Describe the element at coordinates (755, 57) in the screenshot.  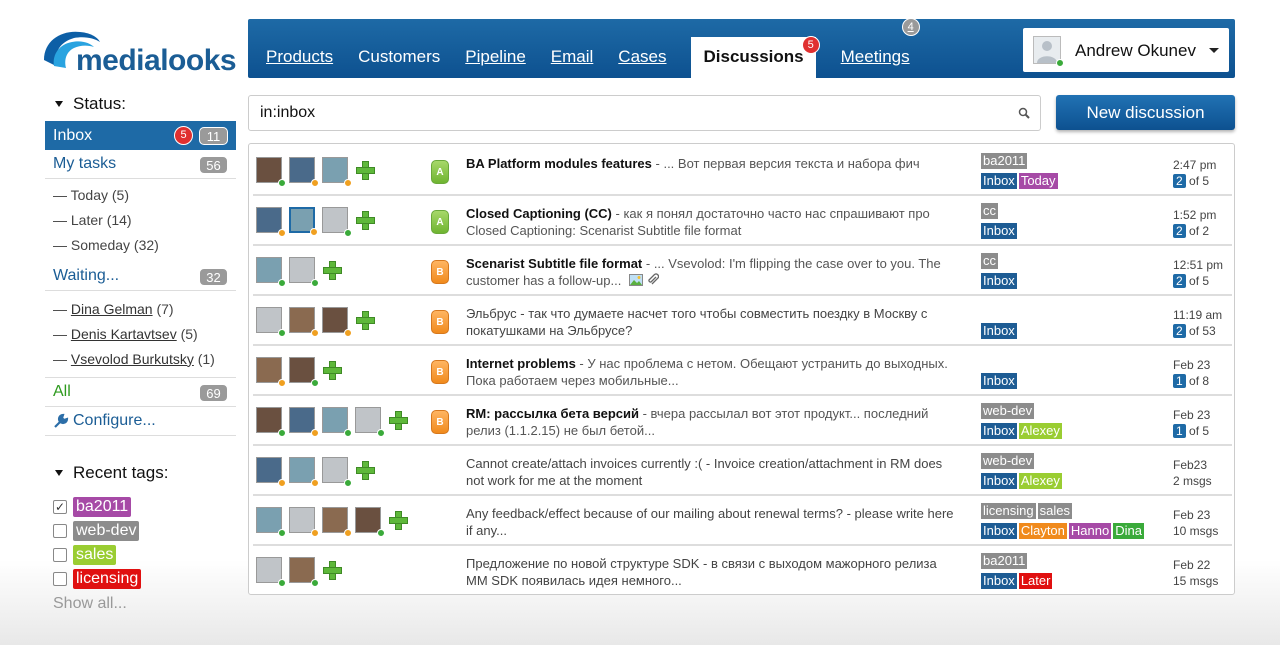
I see `tab-discussions: Discussions 5` at that location.